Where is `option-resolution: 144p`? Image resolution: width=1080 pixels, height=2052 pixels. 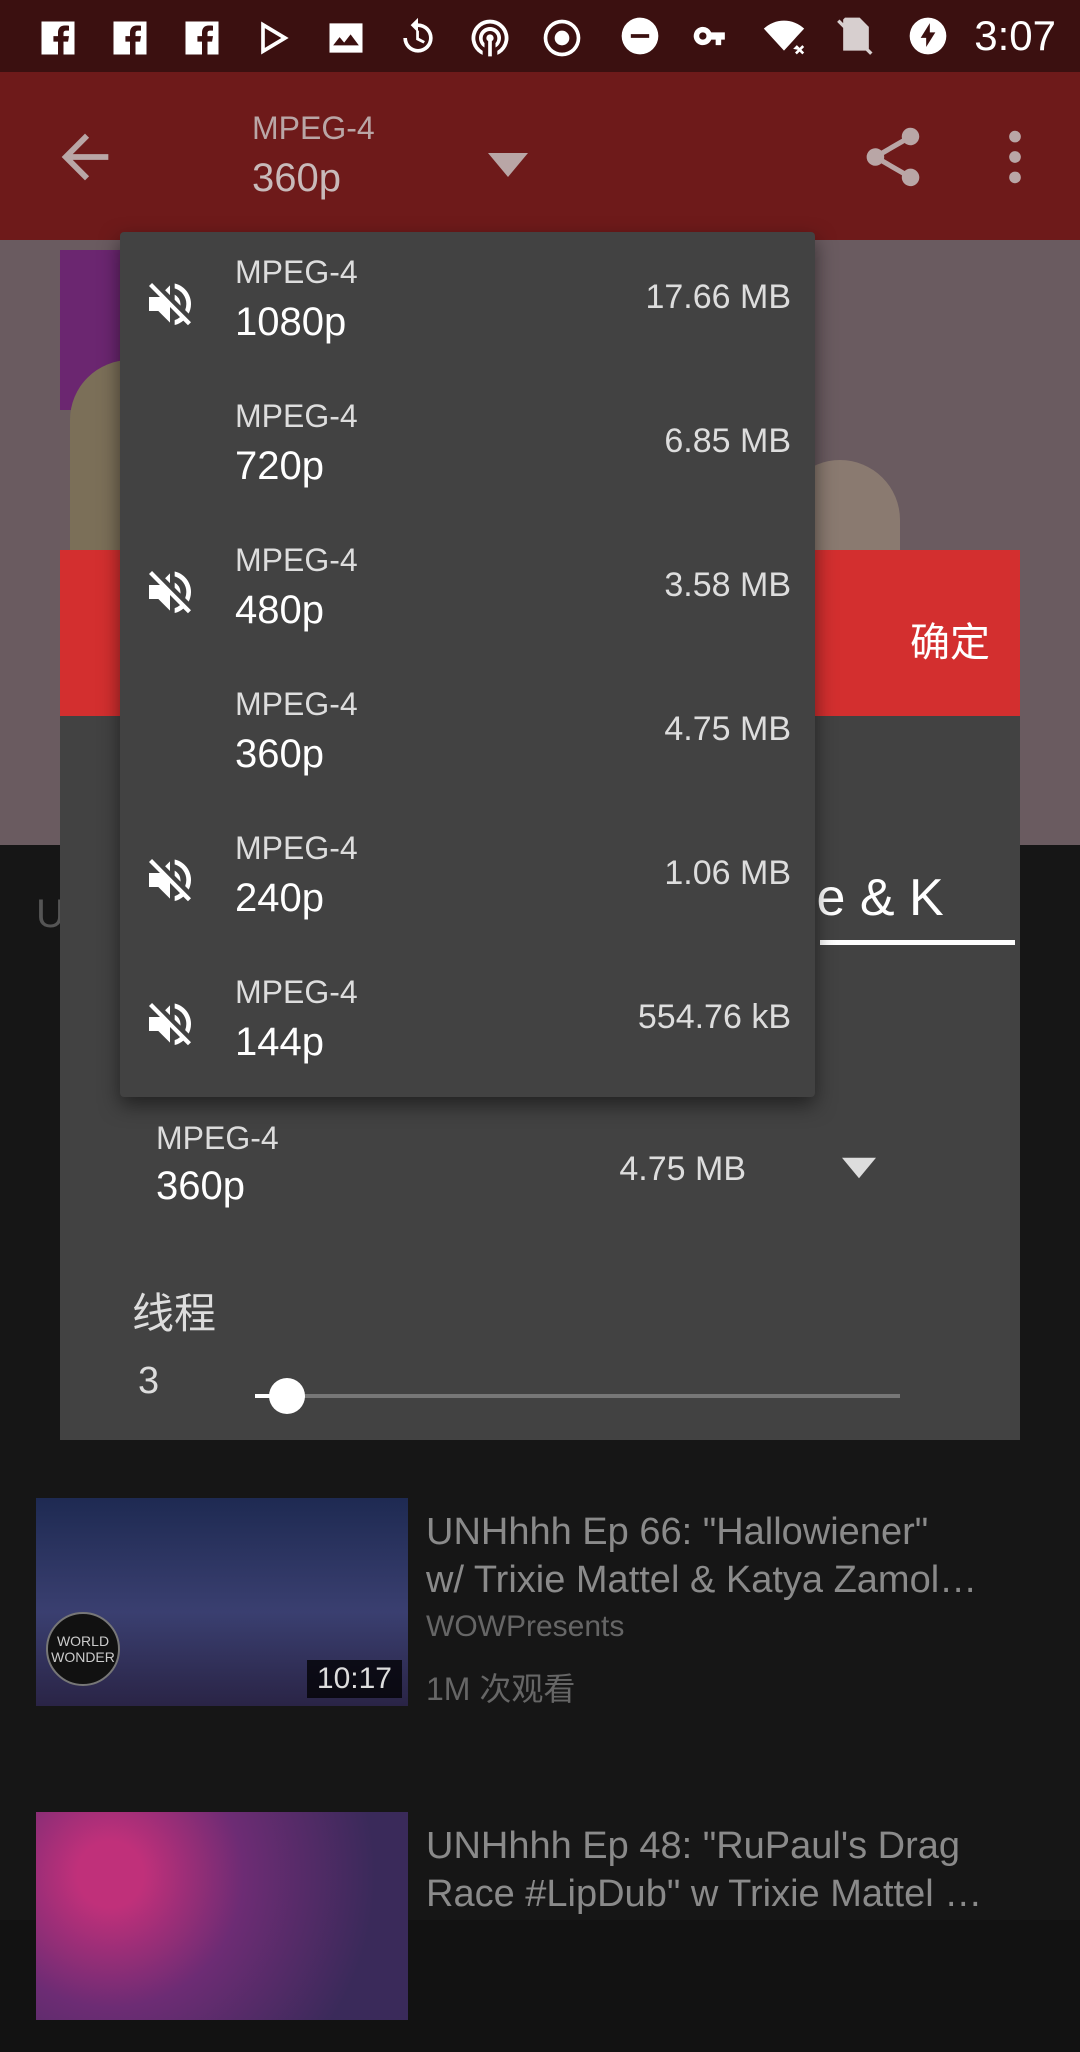
option-resolution: 144p is located at coordinates (279, 1042).